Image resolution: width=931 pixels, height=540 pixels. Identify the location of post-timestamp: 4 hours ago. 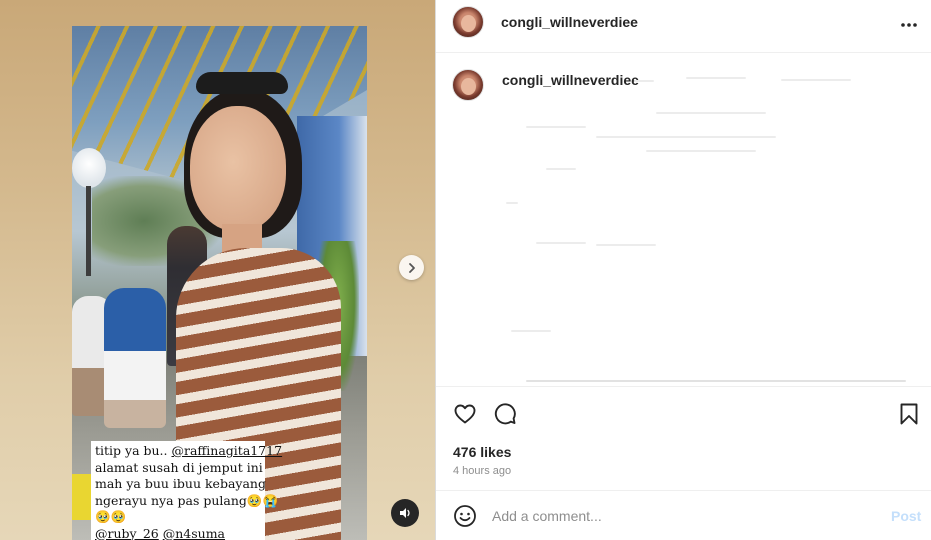
(482, 471).